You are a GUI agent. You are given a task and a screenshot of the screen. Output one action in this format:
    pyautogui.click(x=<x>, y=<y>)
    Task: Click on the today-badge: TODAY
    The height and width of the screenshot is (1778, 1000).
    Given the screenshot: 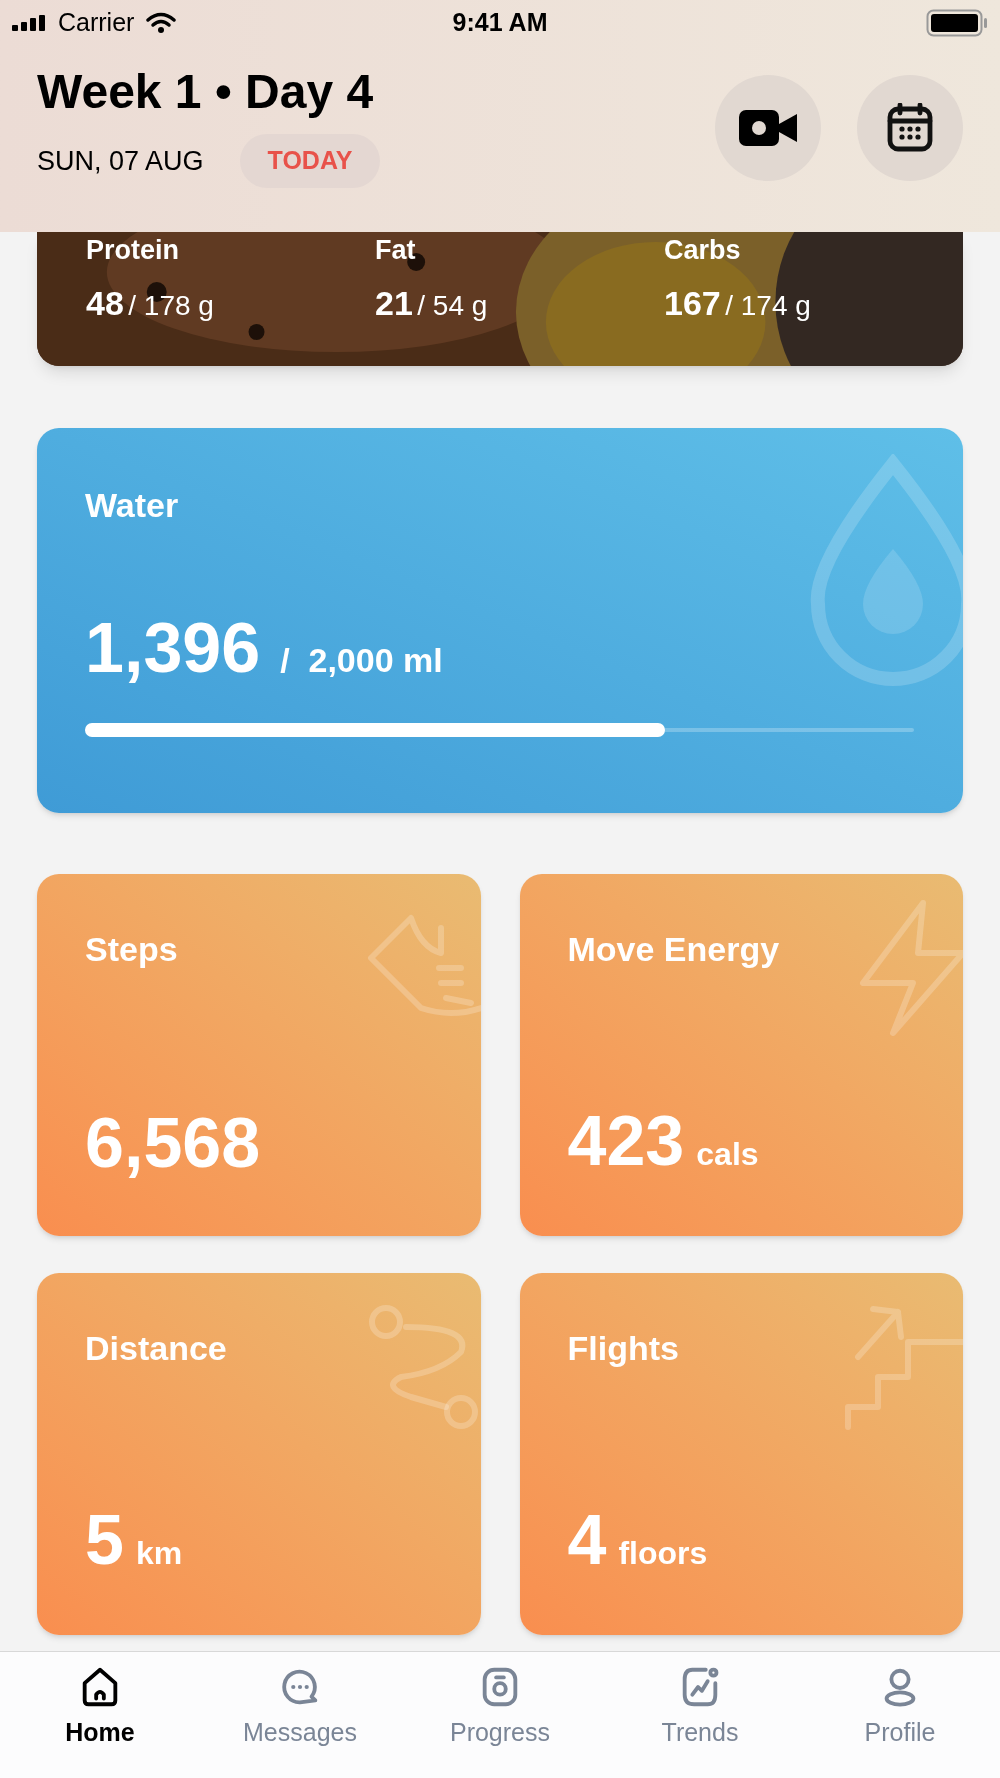 What is the action you would take?
    pyautogui.click(x=310, y=161)
    